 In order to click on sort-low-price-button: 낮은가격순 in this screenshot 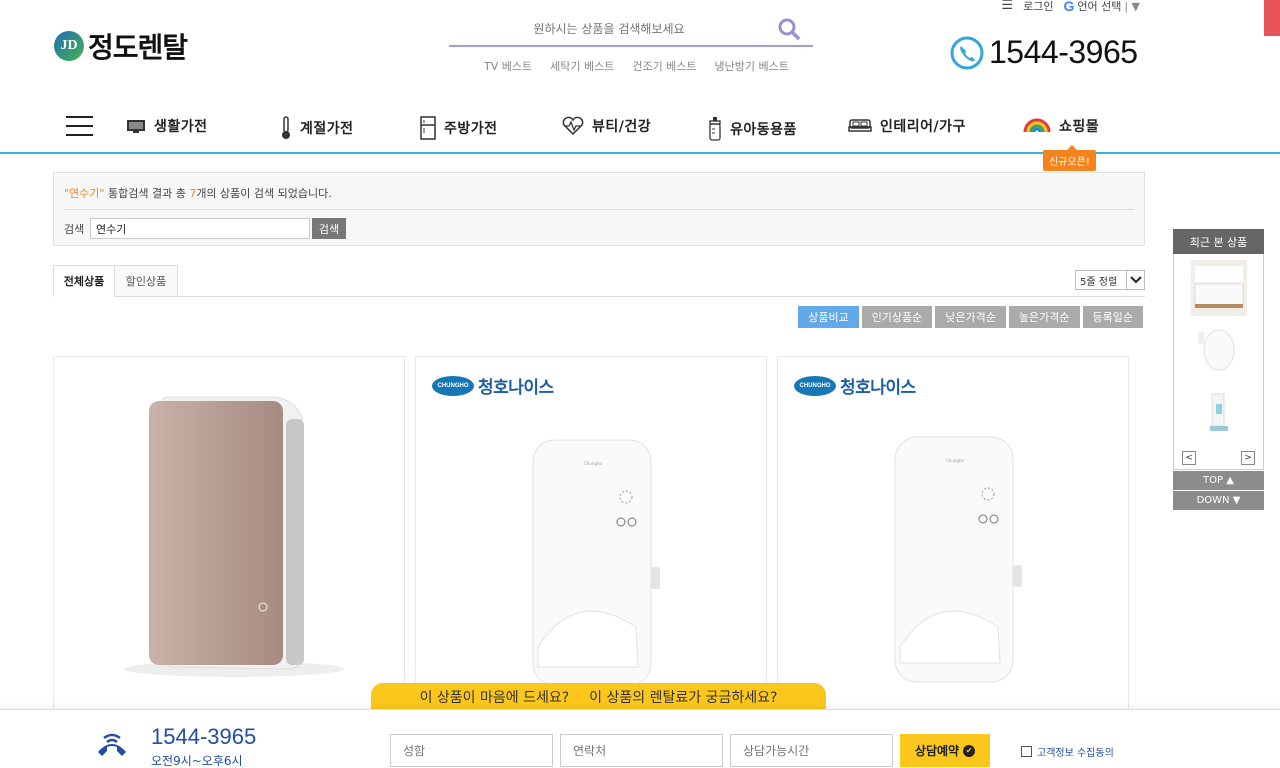, I will do `click(970, 317)`.